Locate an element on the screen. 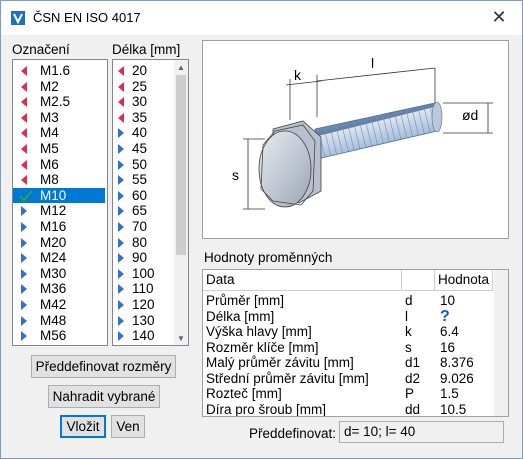  list-item: M16 is located at coordinates (59, 227).